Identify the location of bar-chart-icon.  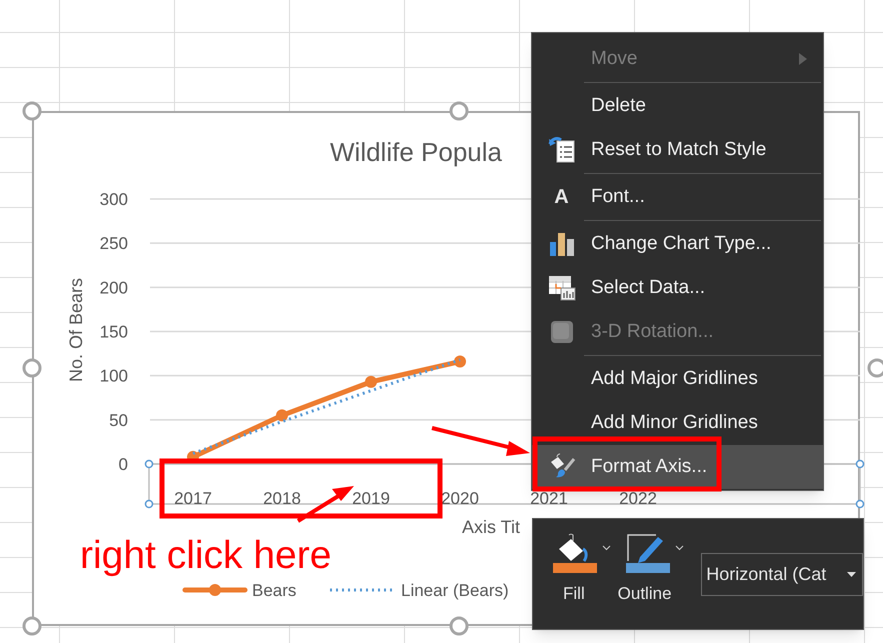
(561, 244).